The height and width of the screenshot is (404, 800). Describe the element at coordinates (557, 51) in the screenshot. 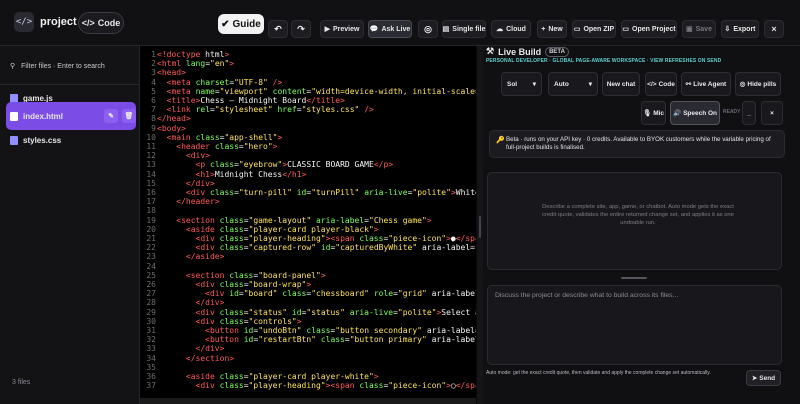

I see `beta-badge: BETA` at that location.